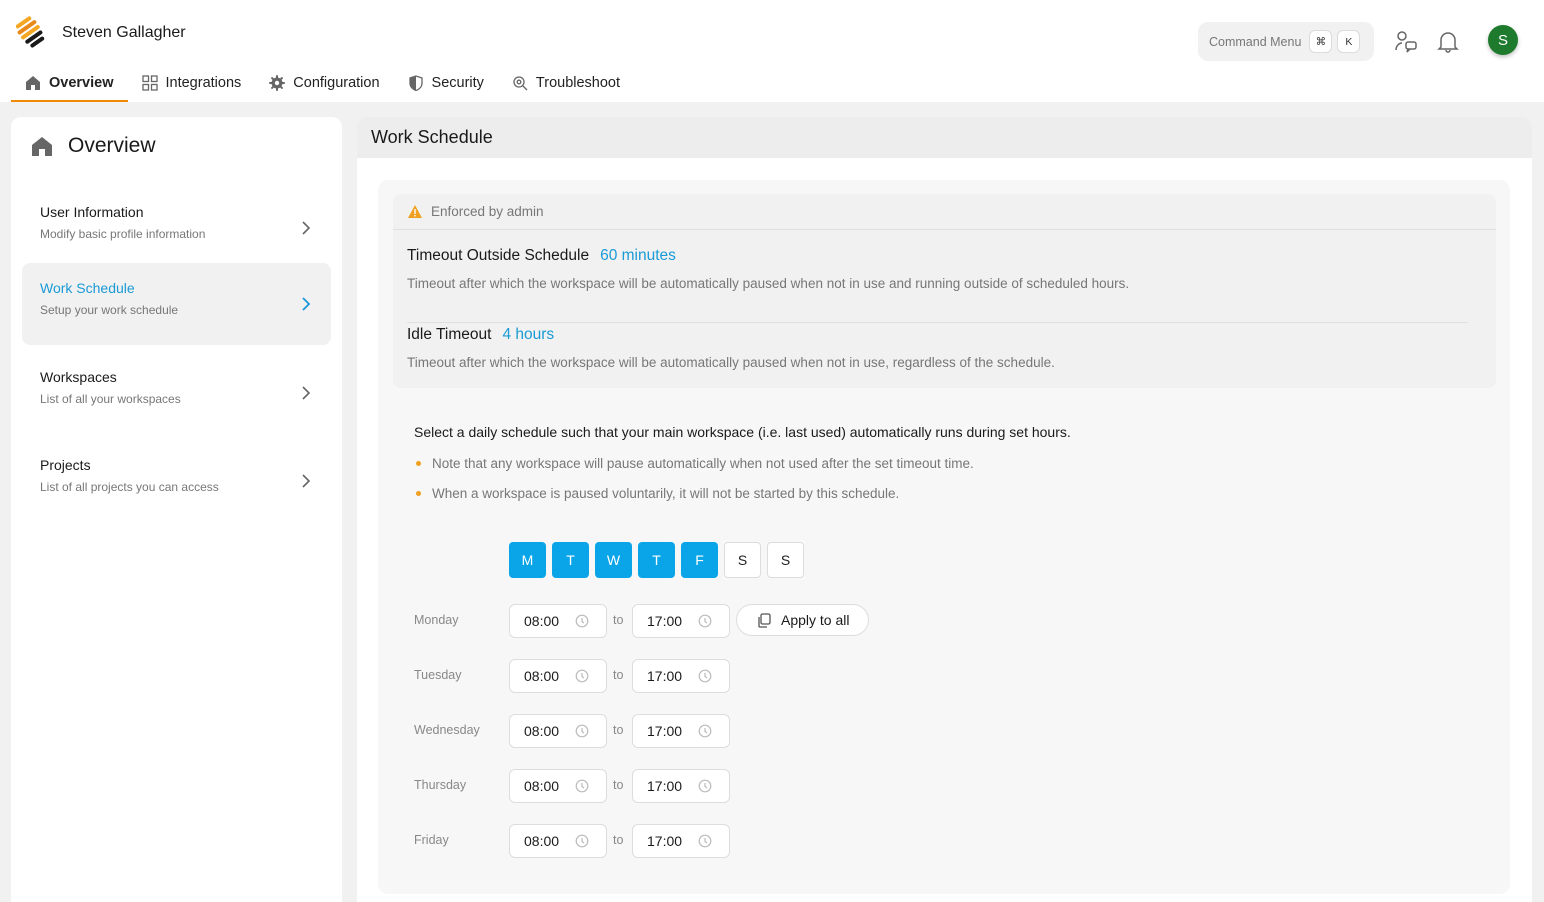  Describe the element at coordinates (1406, 41) in the screenshot. I see `support-chat-icon` at that location.